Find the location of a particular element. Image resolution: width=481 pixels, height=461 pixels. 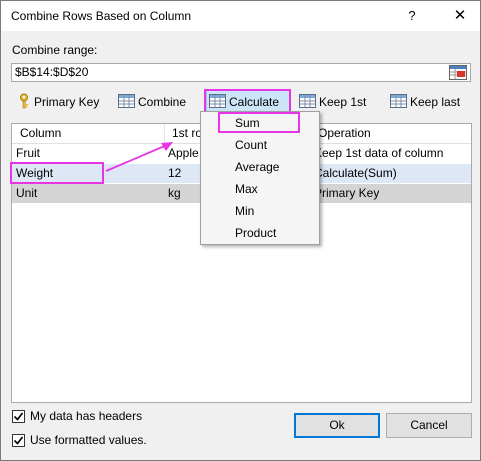

headers-label: My data has headers is located at coordinates (86, 416).